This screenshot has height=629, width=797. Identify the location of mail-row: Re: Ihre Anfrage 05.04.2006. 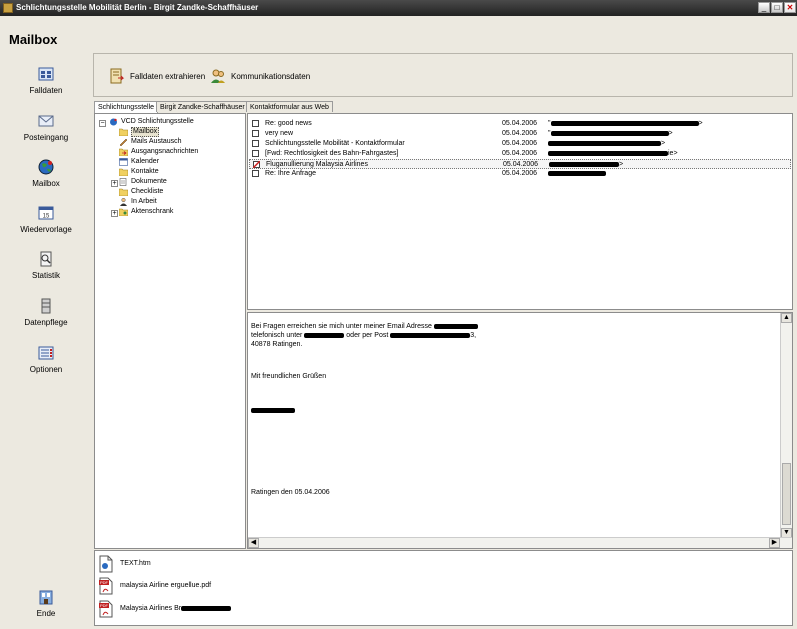
(520, 174).